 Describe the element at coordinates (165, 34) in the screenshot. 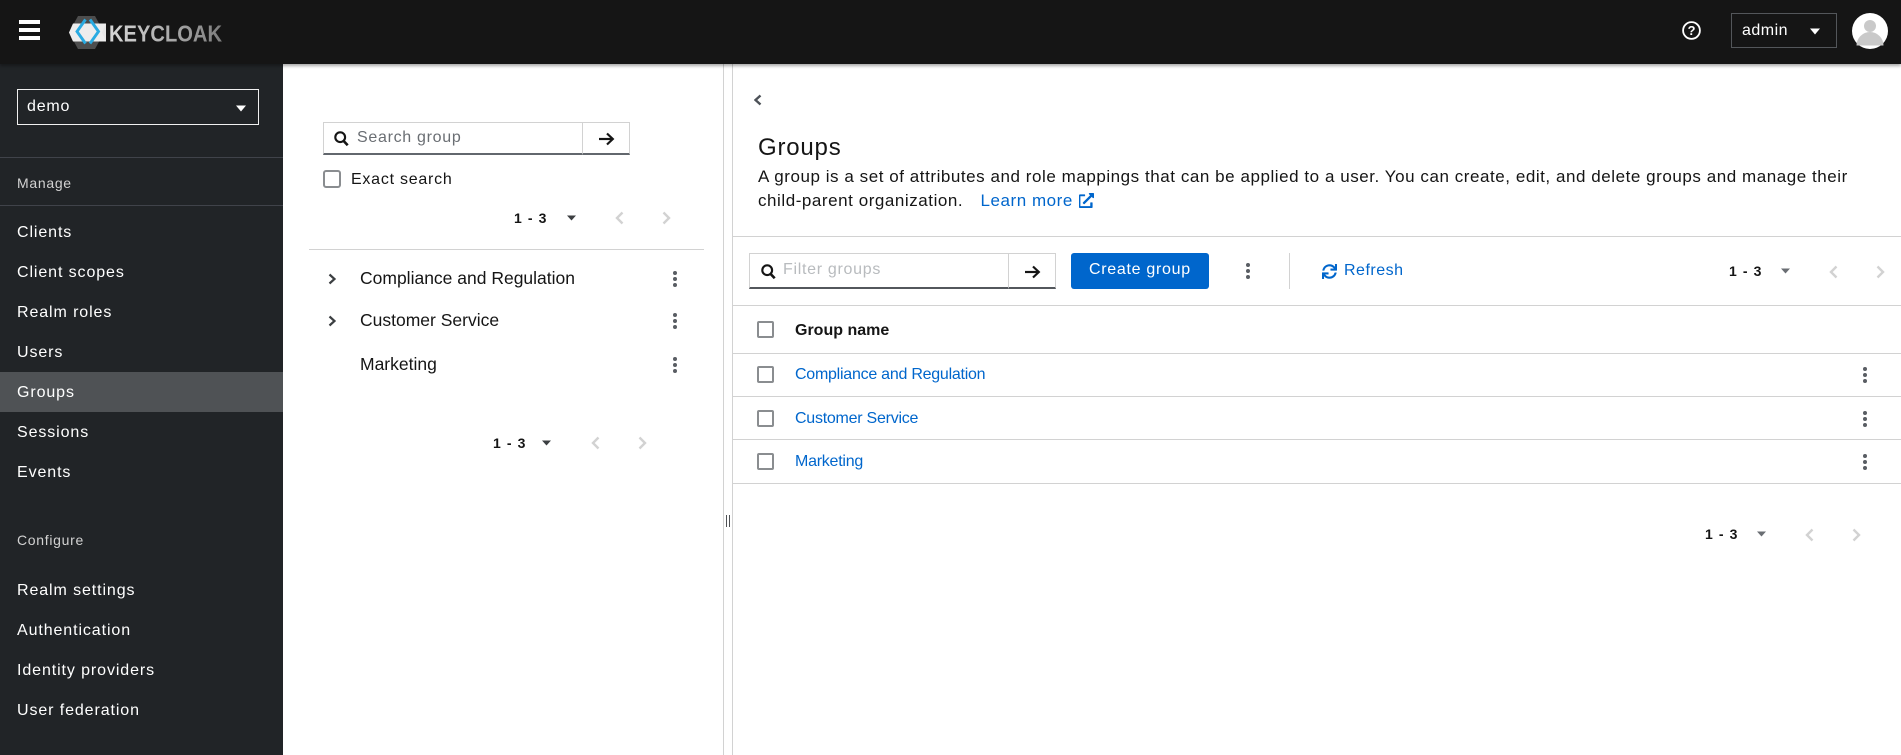

I see `svg-text: KEYCLOAK` at that location.